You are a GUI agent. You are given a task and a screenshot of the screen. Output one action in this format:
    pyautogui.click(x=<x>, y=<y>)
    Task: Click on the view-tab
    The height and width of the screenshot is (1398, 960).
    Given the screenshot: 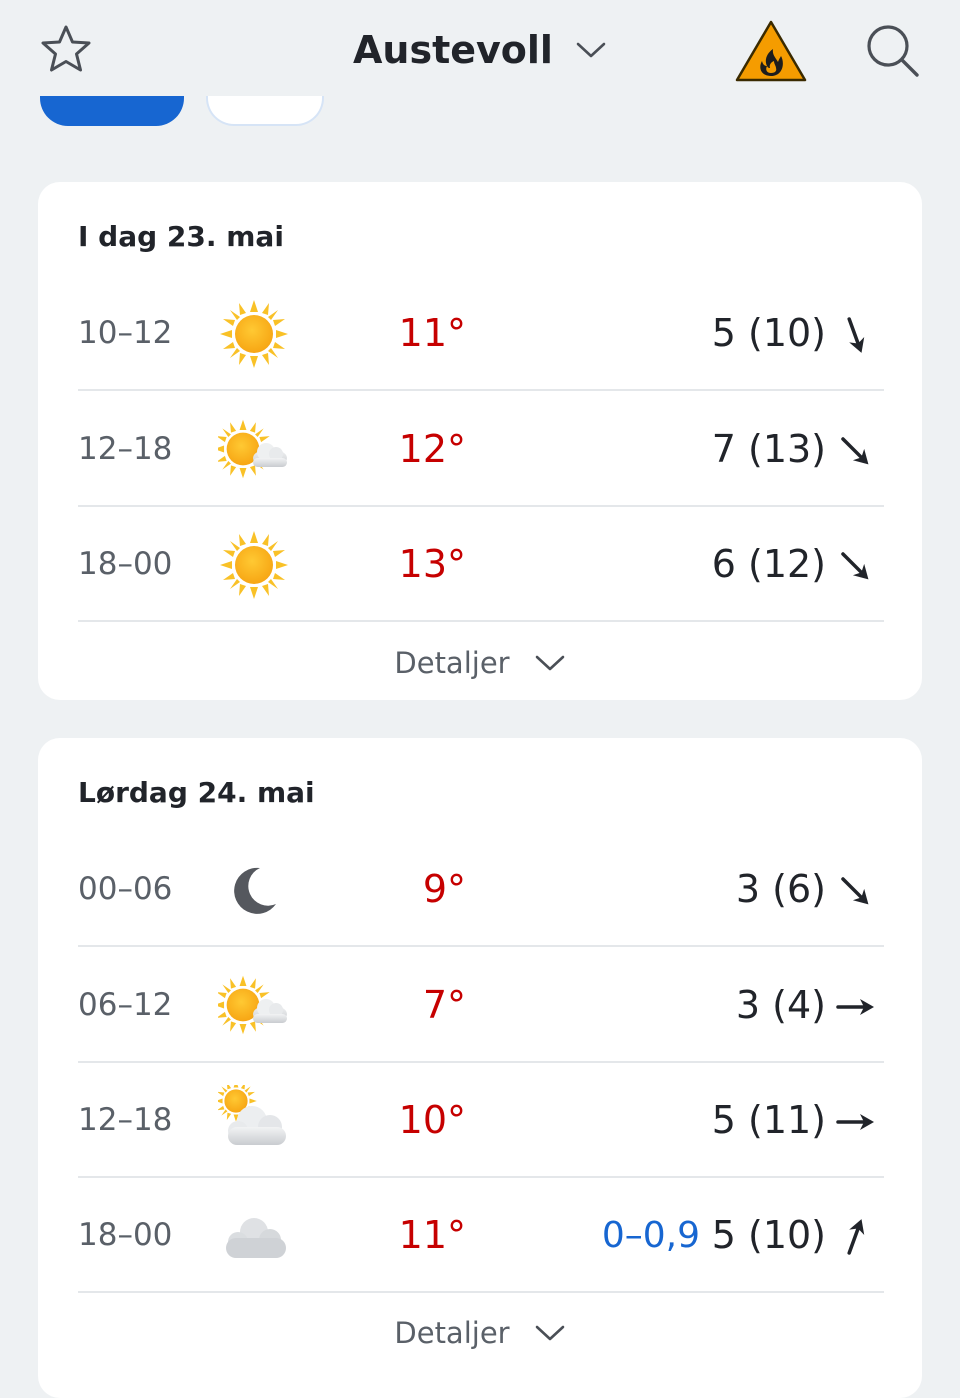 What is the action you would take?
    pyautogui.click(x=265, y=111)
    